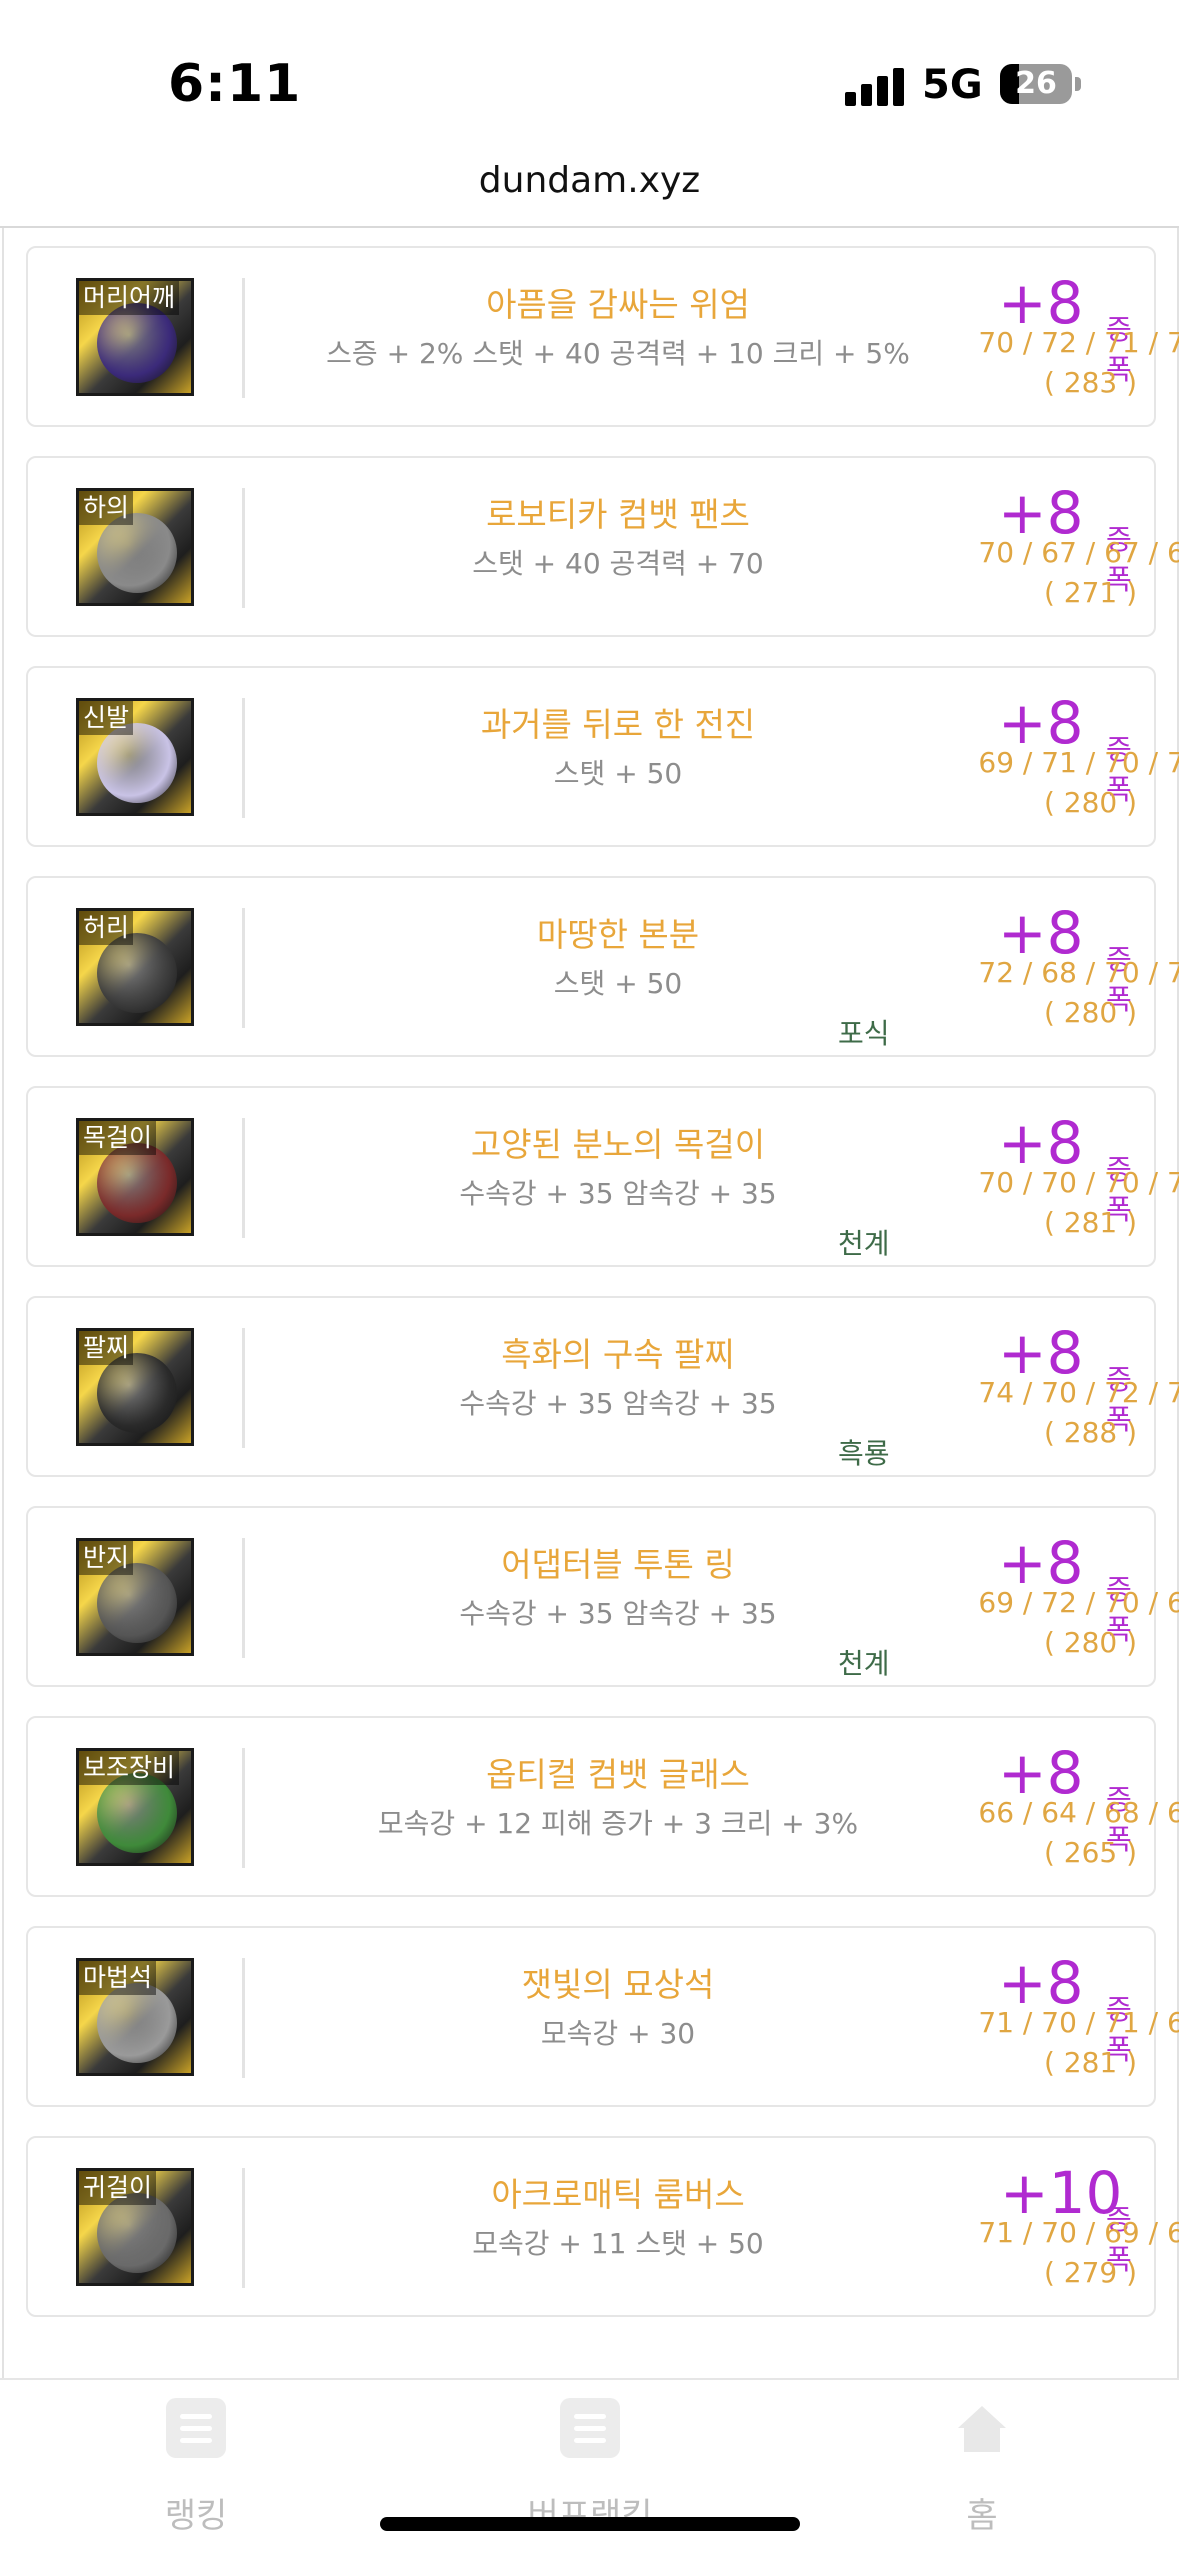 Image resolution: width=1179 pixels, height=2556 pixels. What do you see at coordinates (618, 1144) in the screenshot?
I see `item-name: 고양된 분노의 목걸이` at bounding box center [618, 1144].